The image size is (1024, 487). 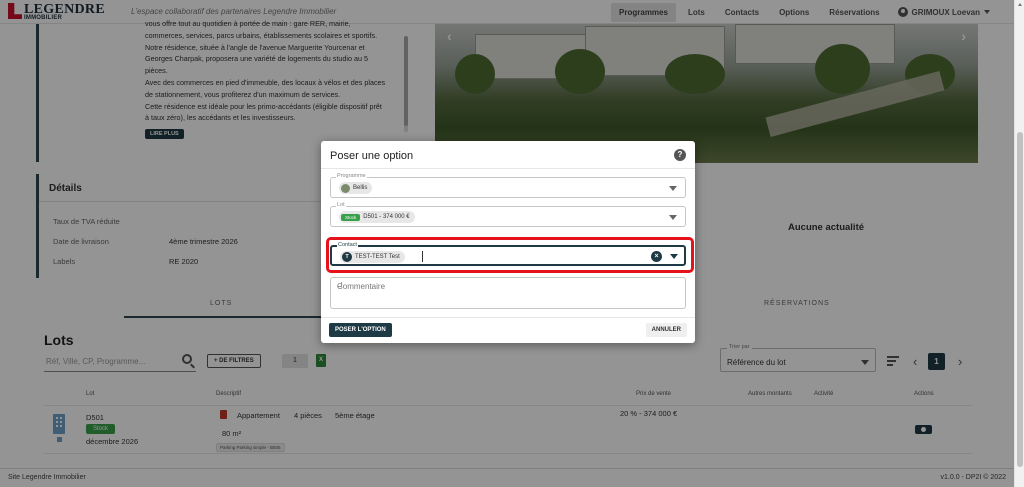 What do you see at coordinates (351, 217) in the screenshot?
I see `lot-stock-badge: Stock` at bounding box center [351, 217].